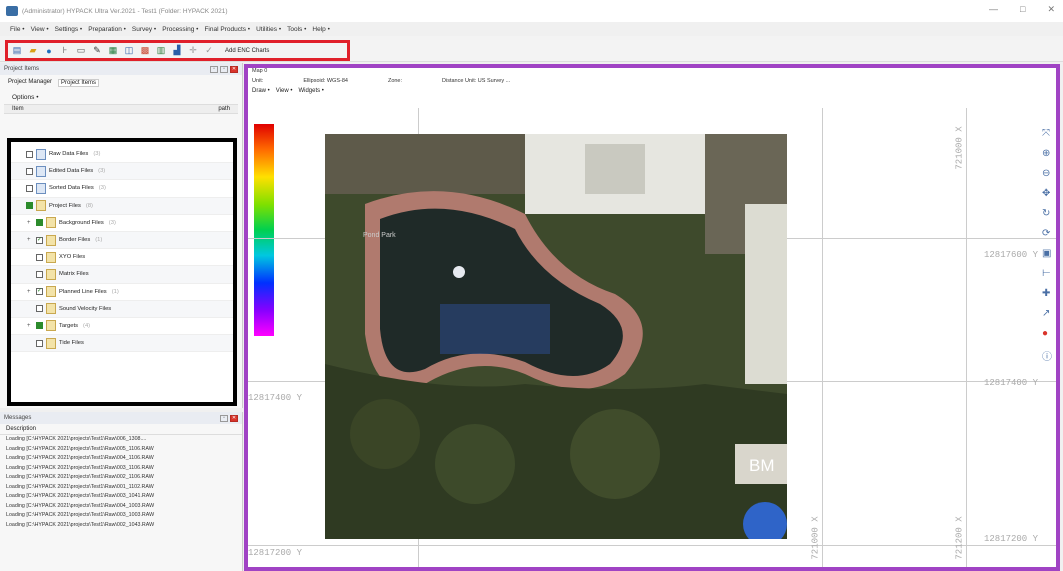  What do you see at coordinates (69, 325) in the screenshot?
I see `tree-item-label: Targets` at bounding box center [69, 325].